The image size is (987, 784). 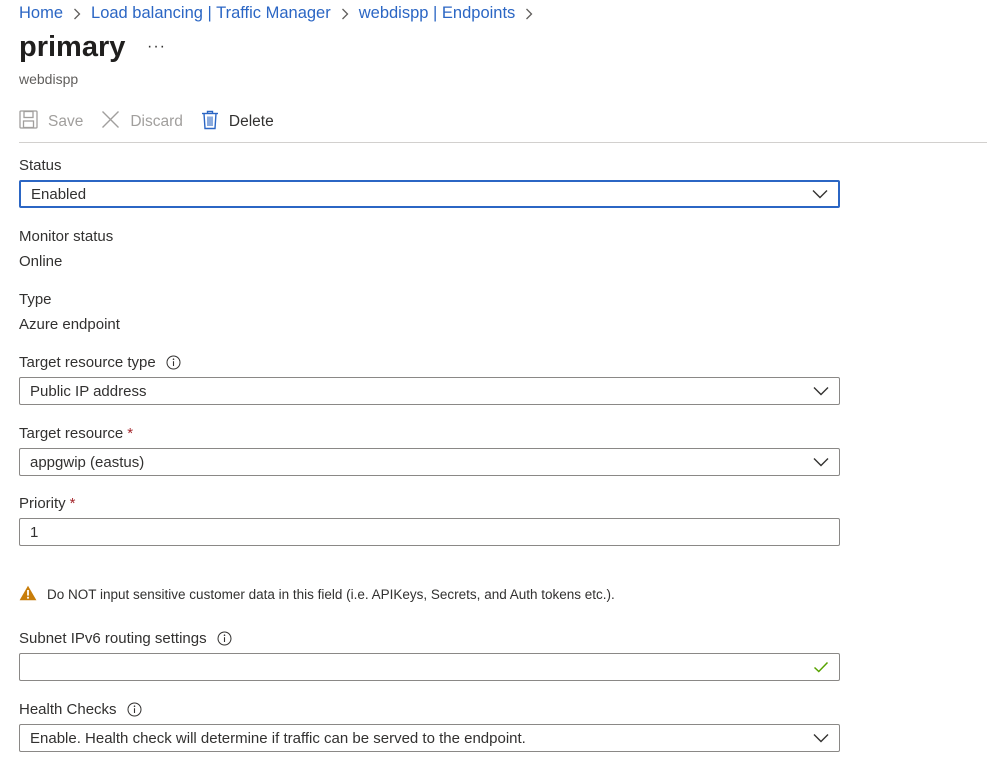 I want to click on health-checks-label-text: Health Checks, so click(x=68, y=709).